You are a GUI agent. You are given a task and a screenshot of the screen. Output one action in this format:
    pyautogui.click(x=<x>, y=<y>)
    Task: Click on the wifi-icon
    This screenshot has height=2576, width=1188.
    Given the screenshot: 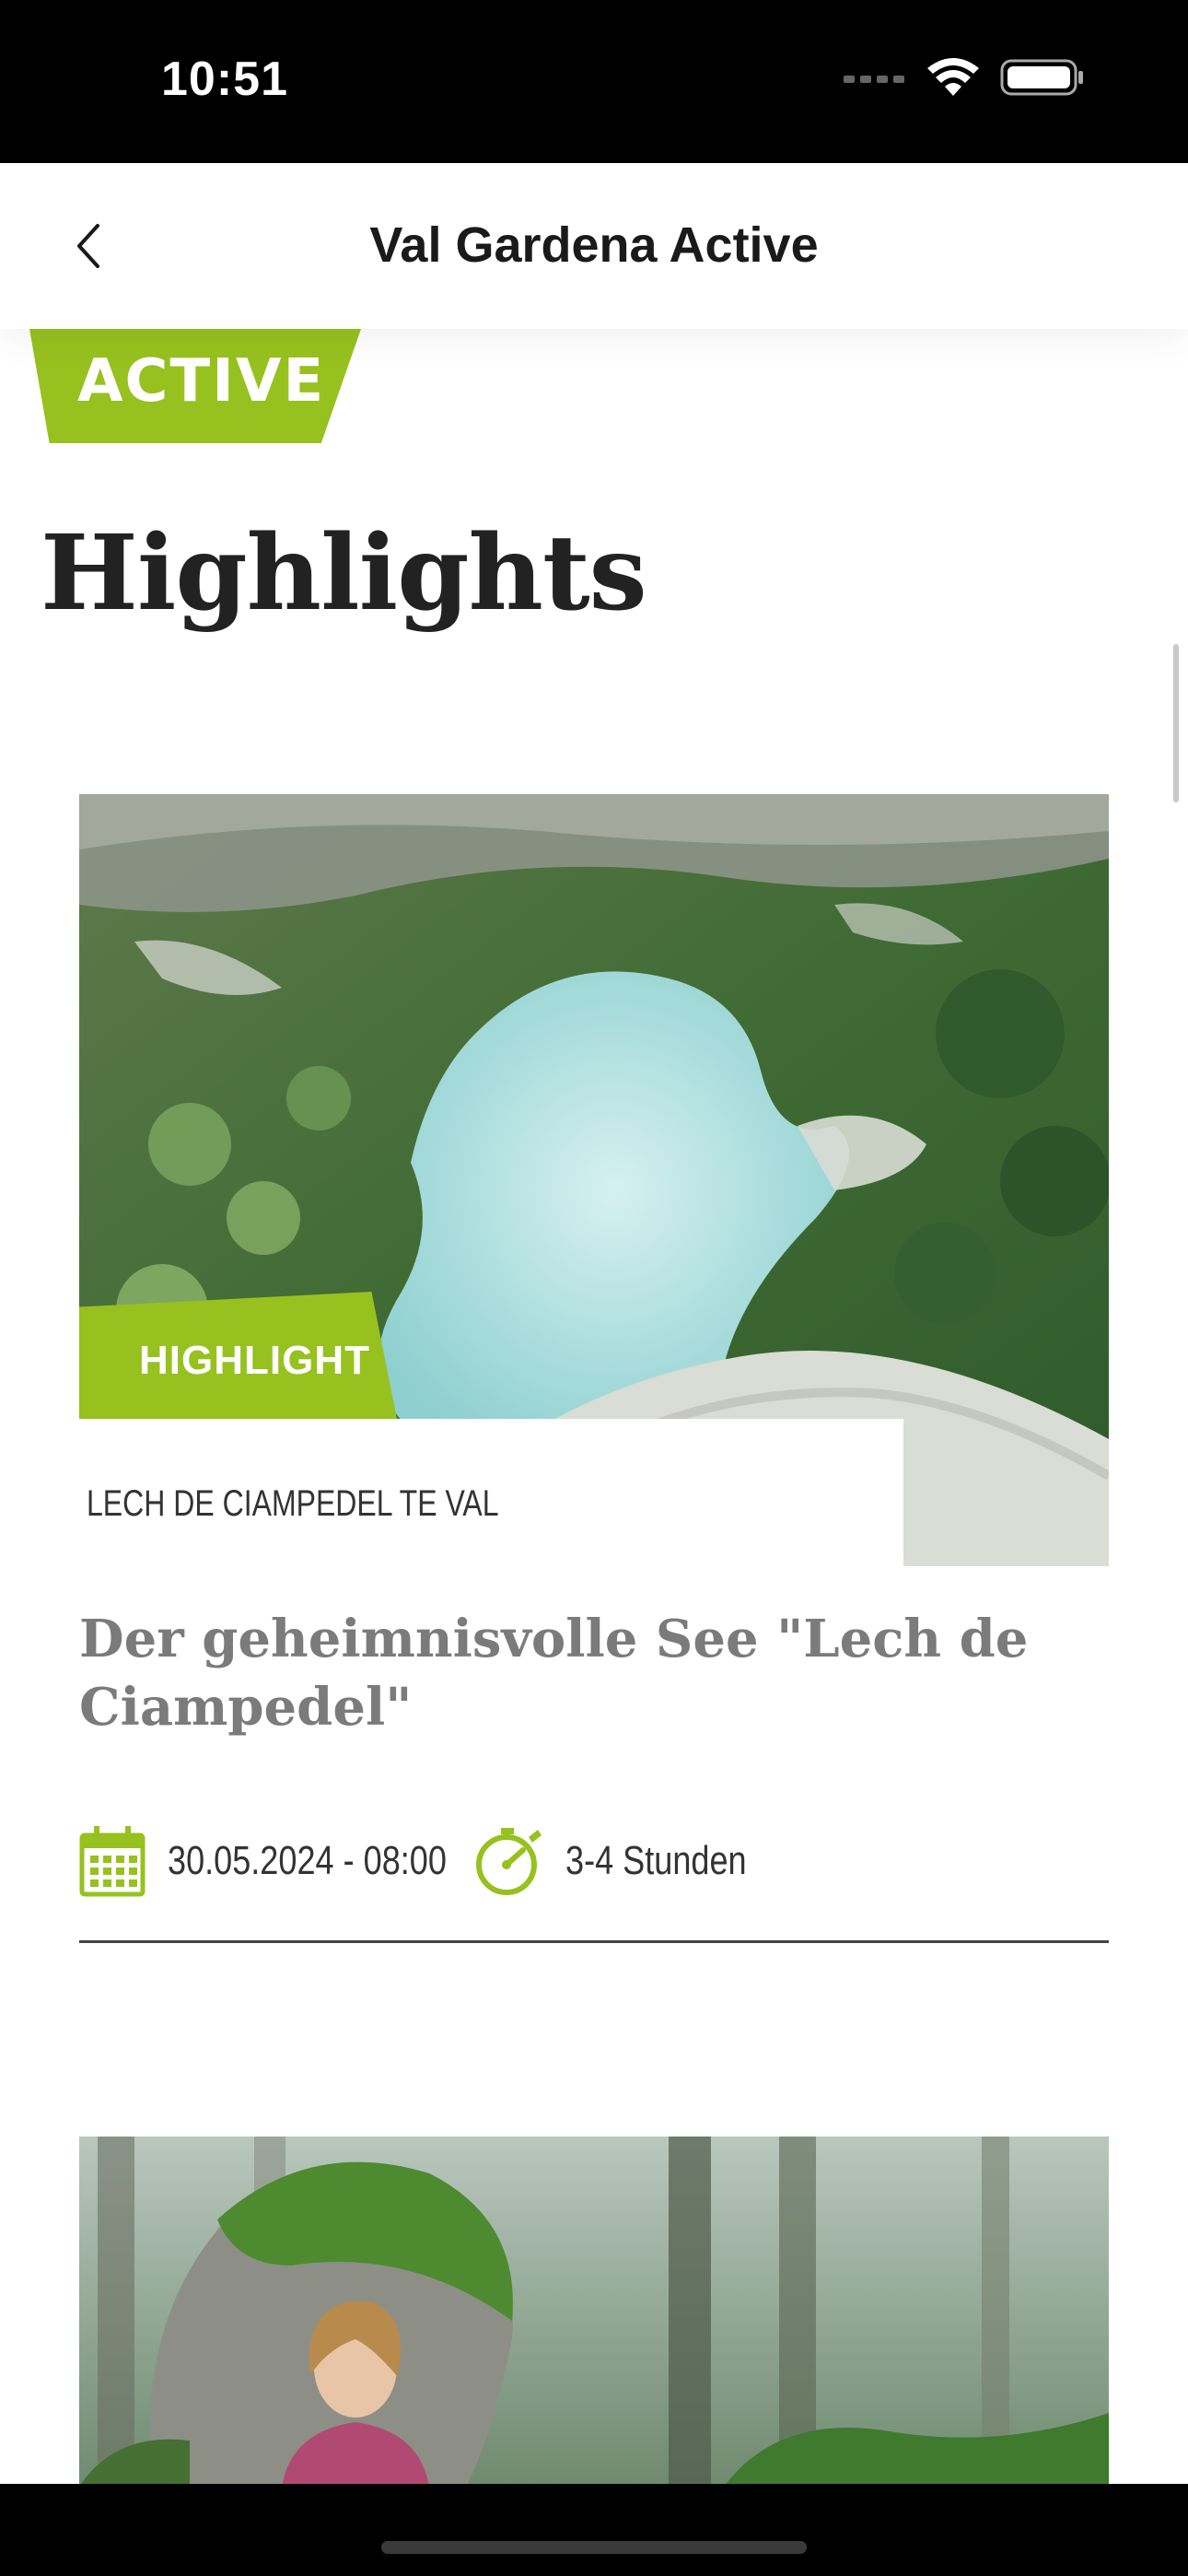 What is the action you would take?
    pyautogui.click(x=953, y=79)
    